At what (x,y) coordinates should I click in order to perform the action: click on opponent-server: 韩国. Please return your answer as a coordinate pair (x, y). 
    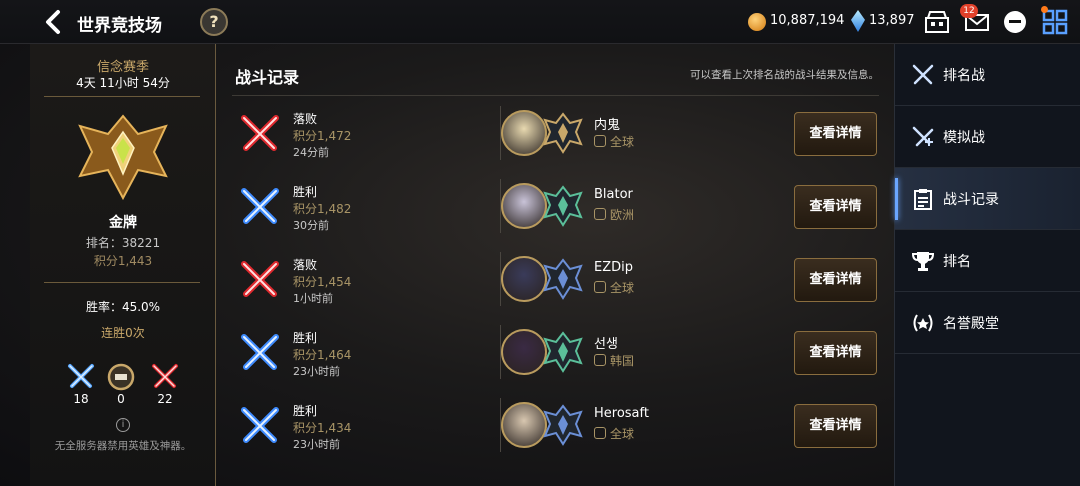
    Looking at the image, I should click on (614, 360).